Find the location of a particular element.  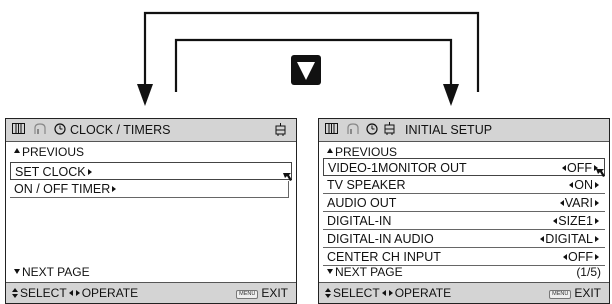

setting-label: DIGITAL-IN is located at coordinates (359, 221).